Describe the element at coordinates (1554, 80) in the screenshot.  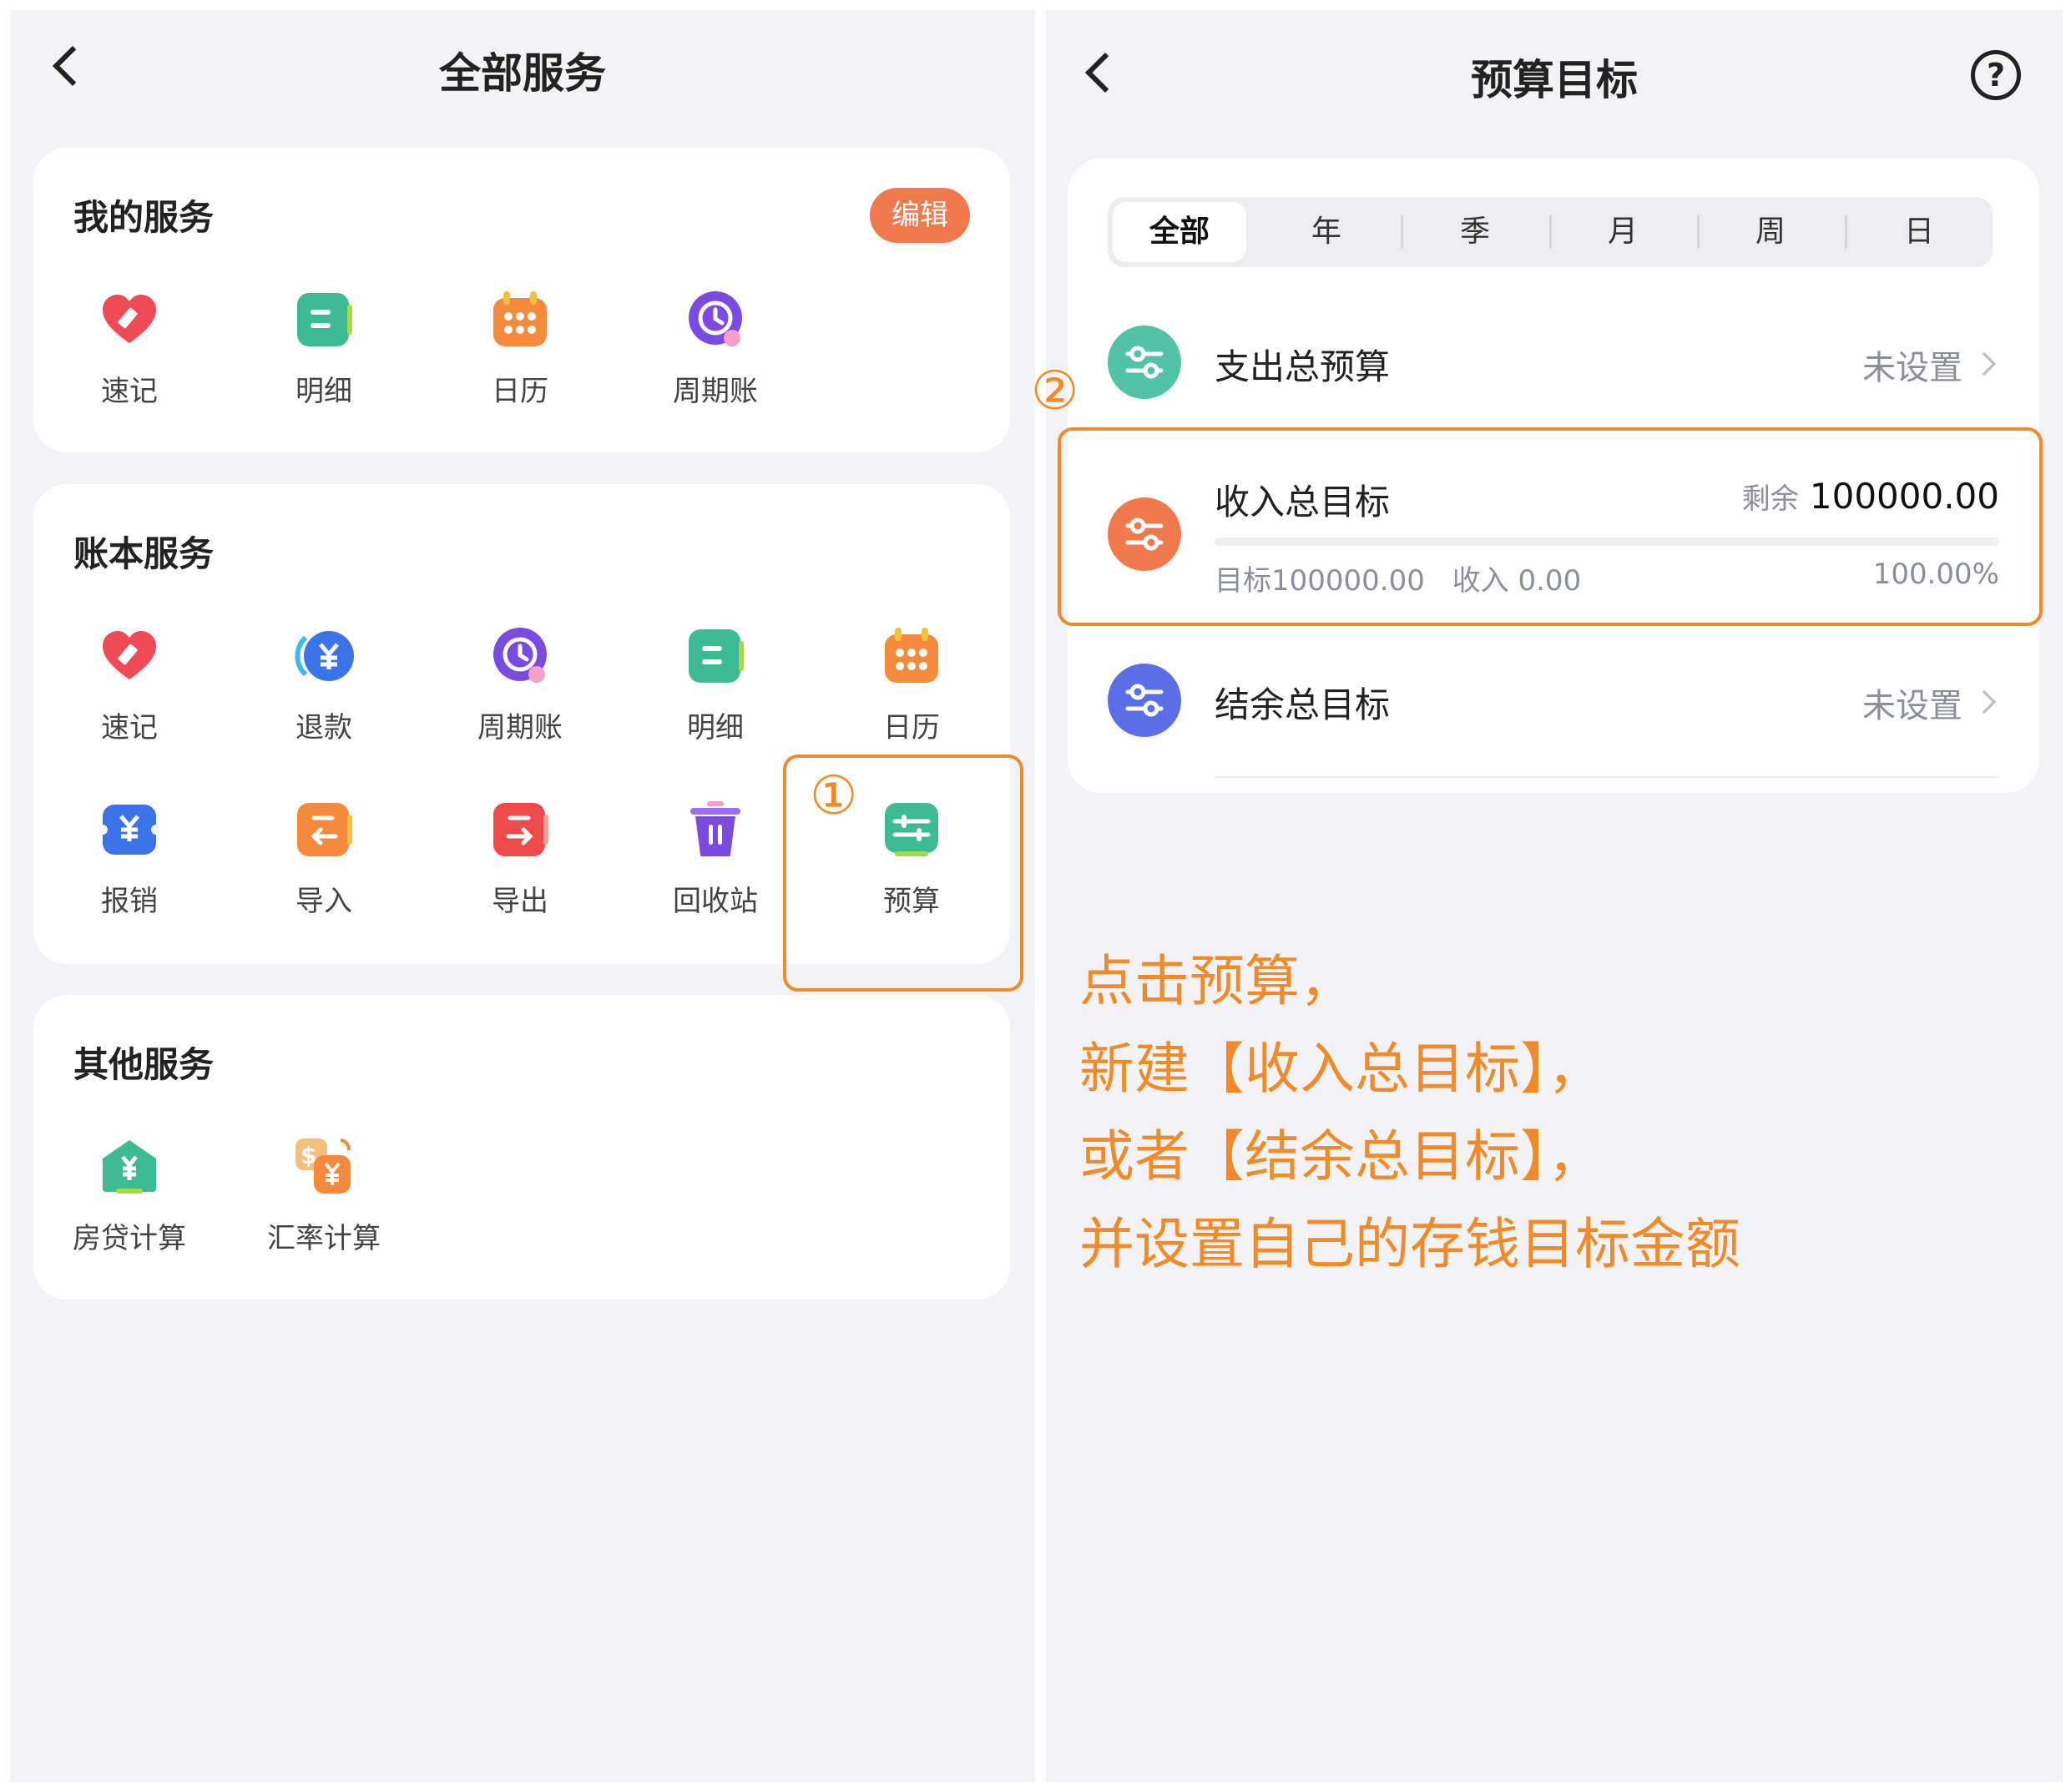
I see `page-title: 预算目标` at that location.